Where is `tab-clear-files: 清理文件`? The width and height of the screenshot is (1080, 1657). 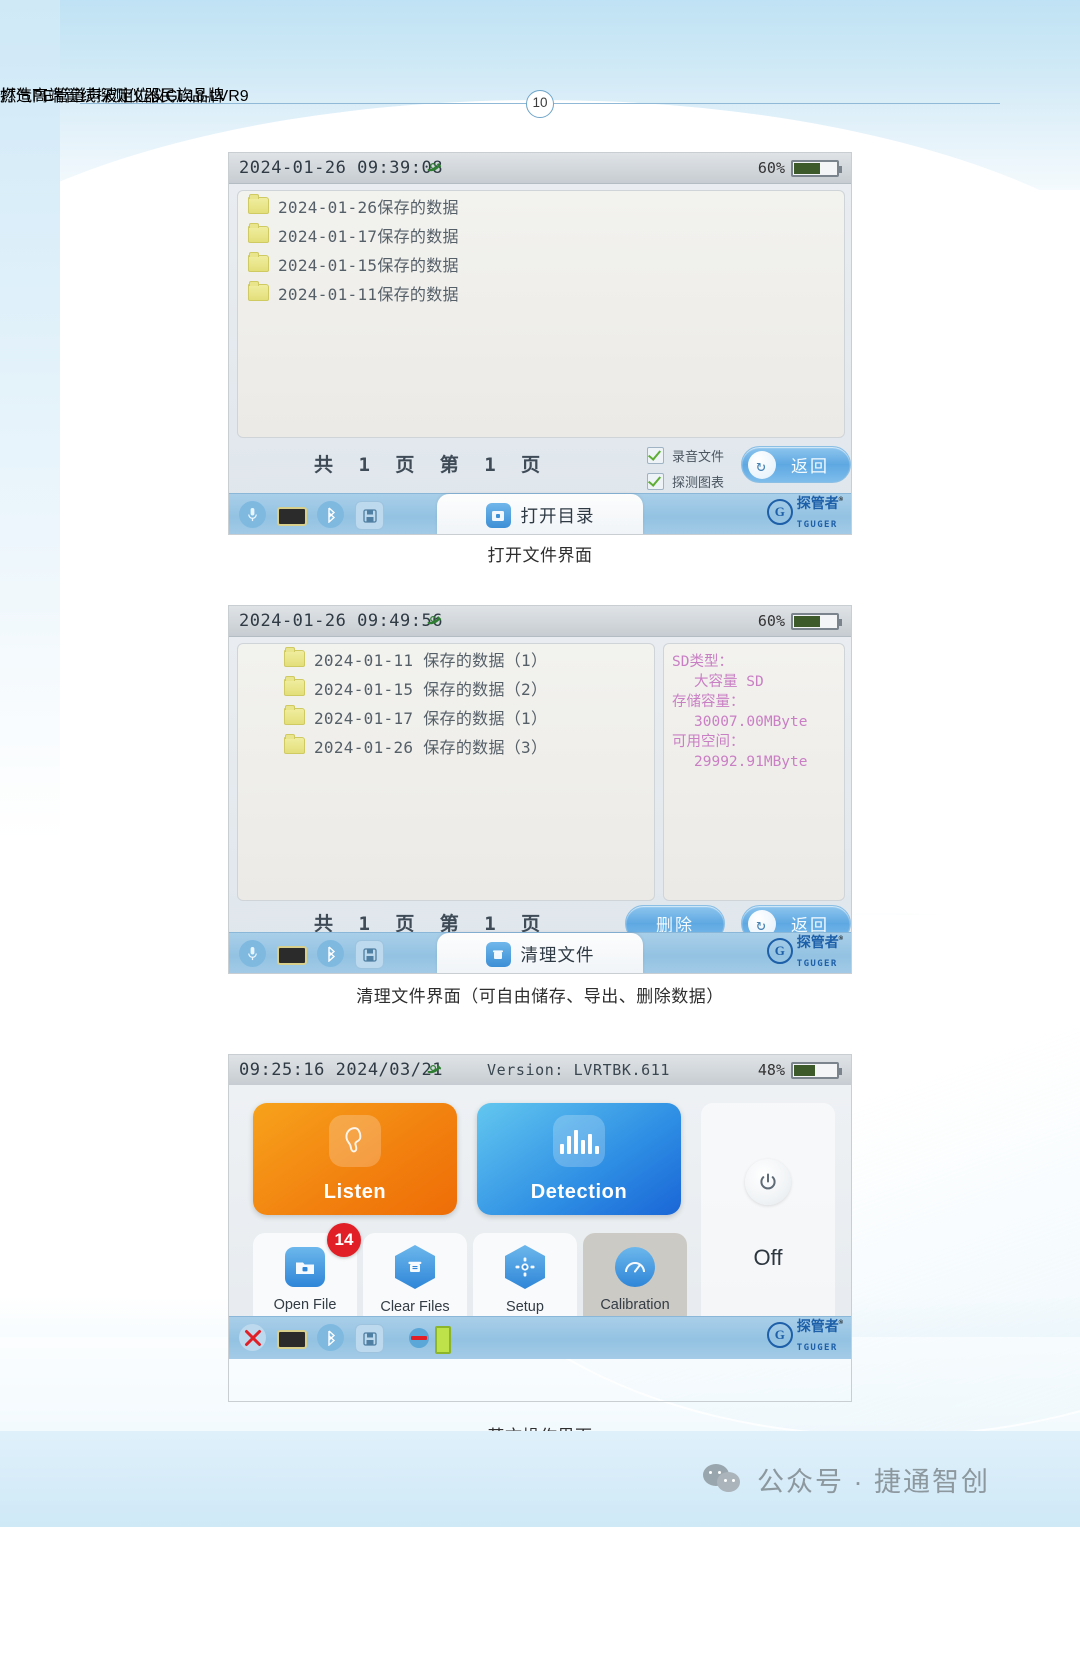
tab-clear-files: 清理文件 is located at coordinates (540, 953).